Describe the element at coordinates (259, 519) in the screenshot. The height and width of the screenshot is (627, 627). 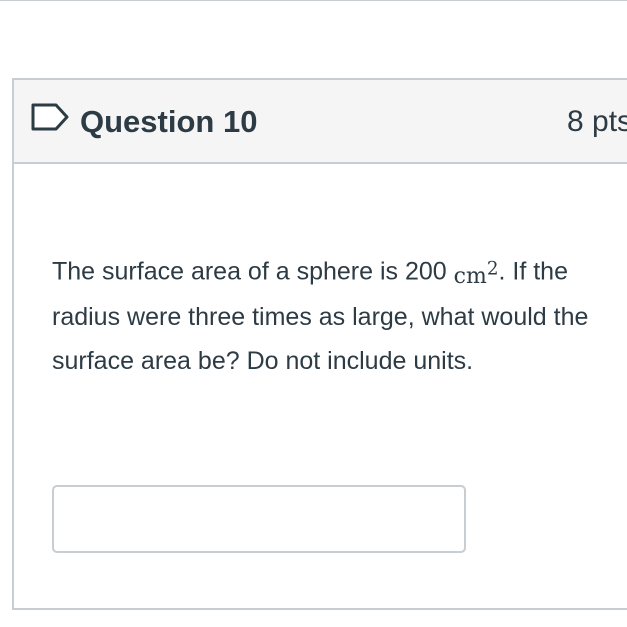
I see `answer-input` at that location.